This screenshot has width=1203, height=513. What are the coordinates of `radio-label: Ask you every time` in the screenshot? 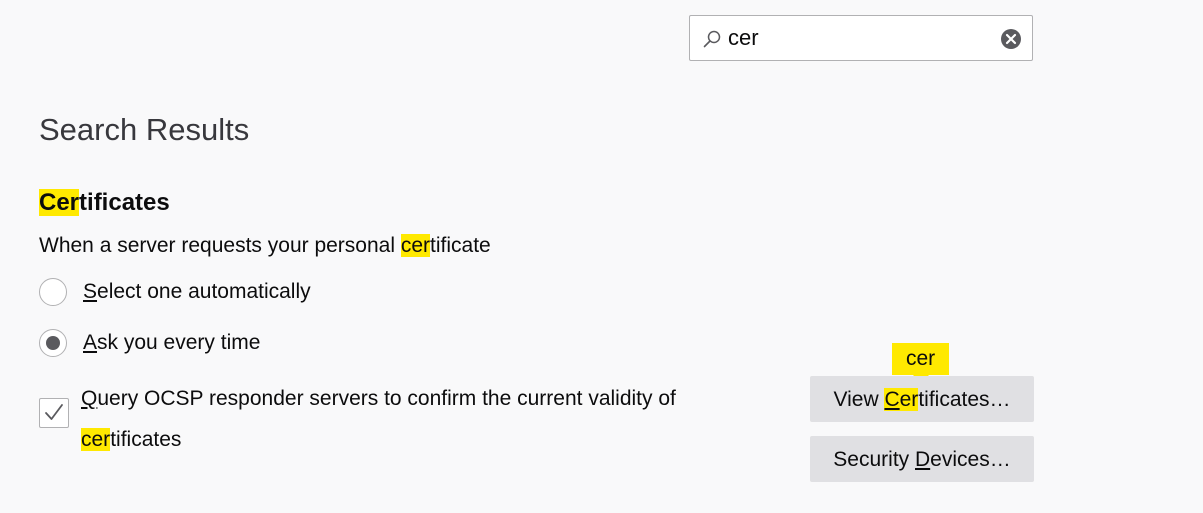 It's located at (171, 343).